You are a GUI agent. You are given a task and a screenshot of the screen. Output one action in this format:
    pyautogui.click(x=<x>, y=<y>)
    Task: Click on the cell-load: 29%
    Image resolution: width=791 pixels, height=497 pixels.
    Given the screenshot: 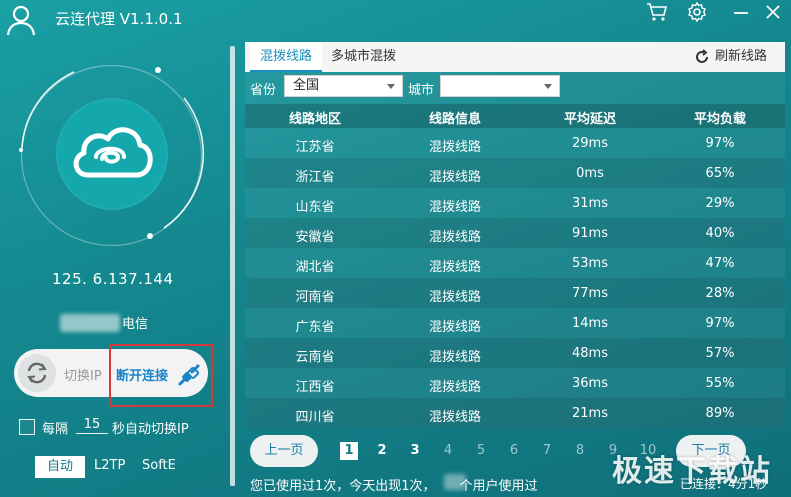 What is the action you would take?
    pyautogui.click(x=720, y=203)
    